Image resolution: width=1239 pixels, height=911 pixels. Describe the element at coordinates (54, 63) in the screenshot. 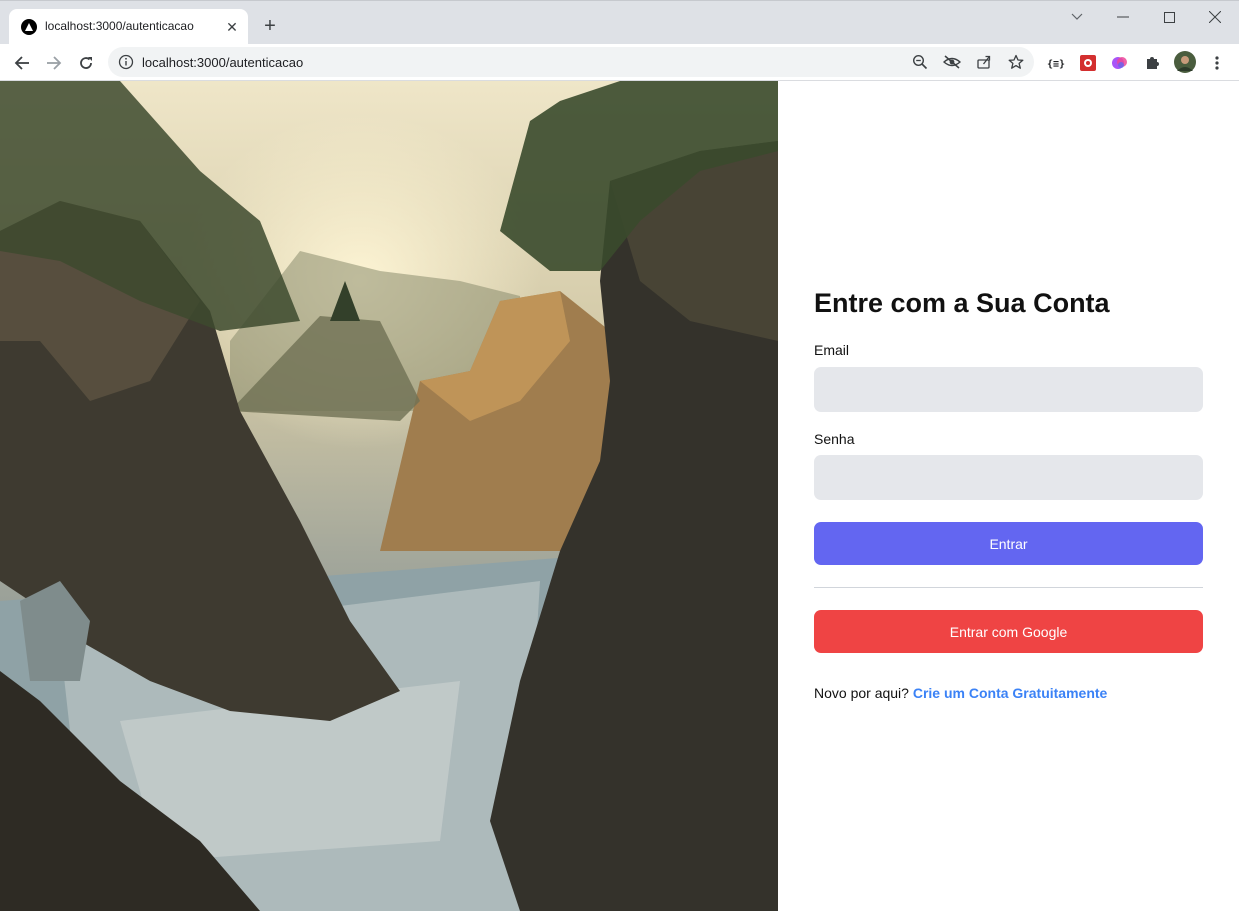

I see `forward-icon` at that location.